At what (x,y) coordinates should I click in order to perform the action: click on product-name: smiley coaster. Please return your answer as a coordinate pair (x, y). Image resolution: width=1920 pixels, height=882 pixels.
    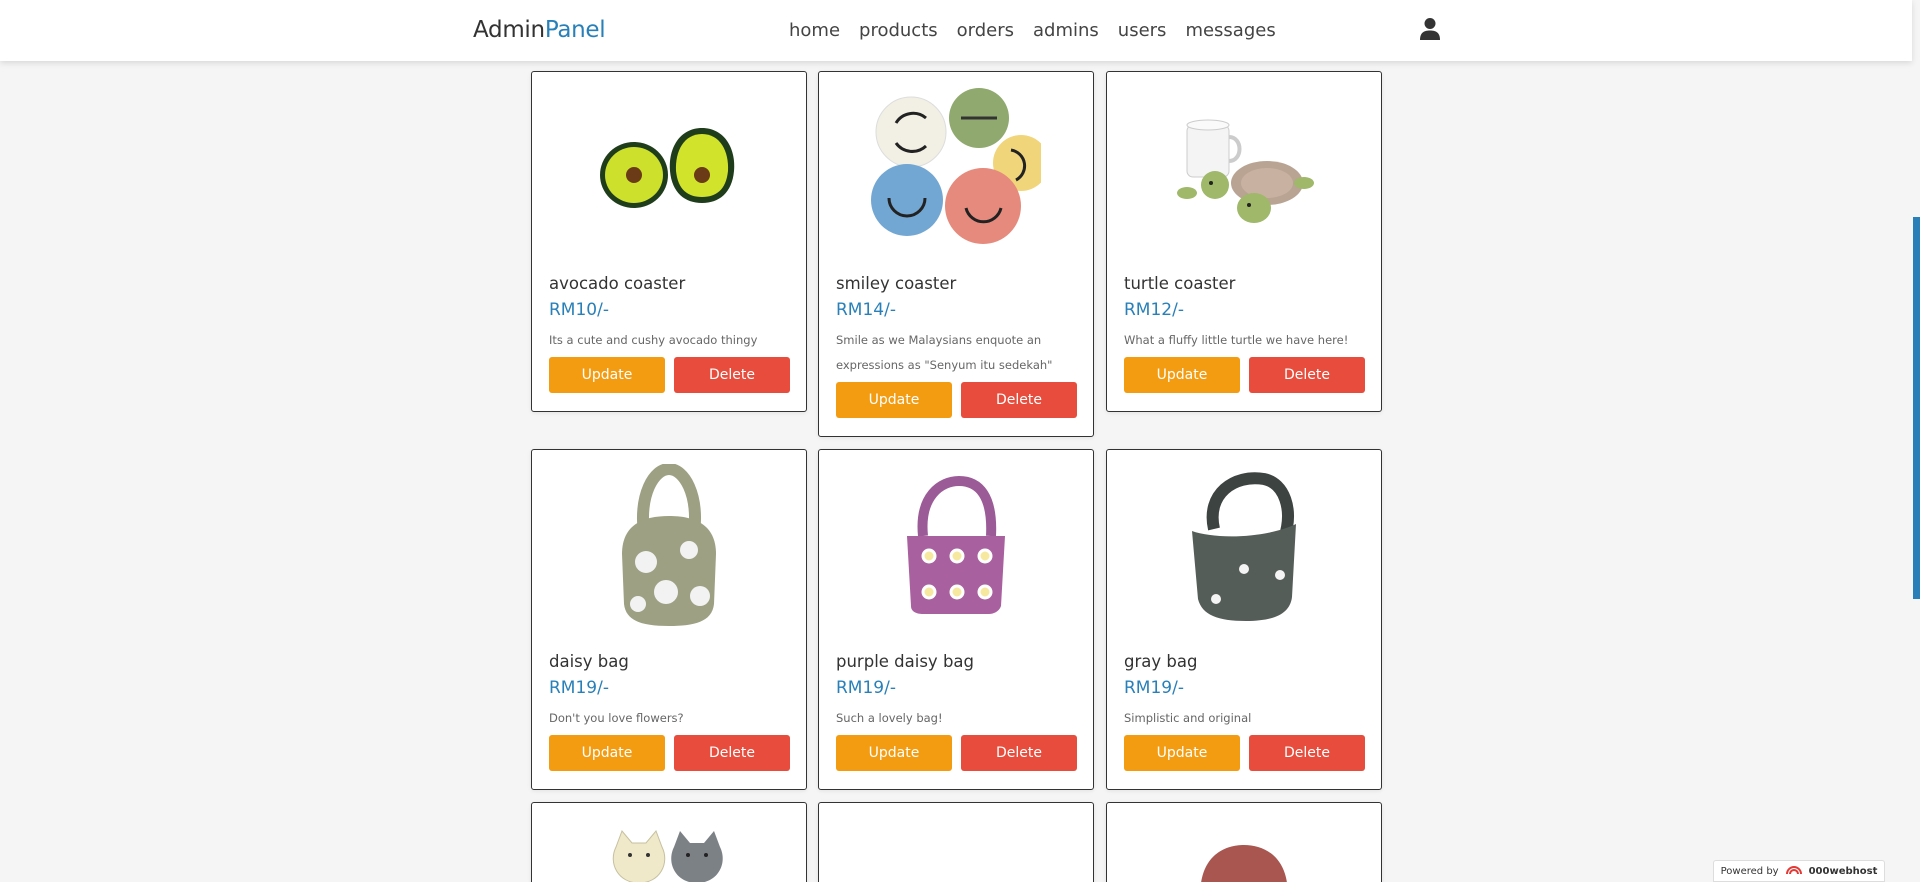
    Looking at the image, I should click on (896, 283).